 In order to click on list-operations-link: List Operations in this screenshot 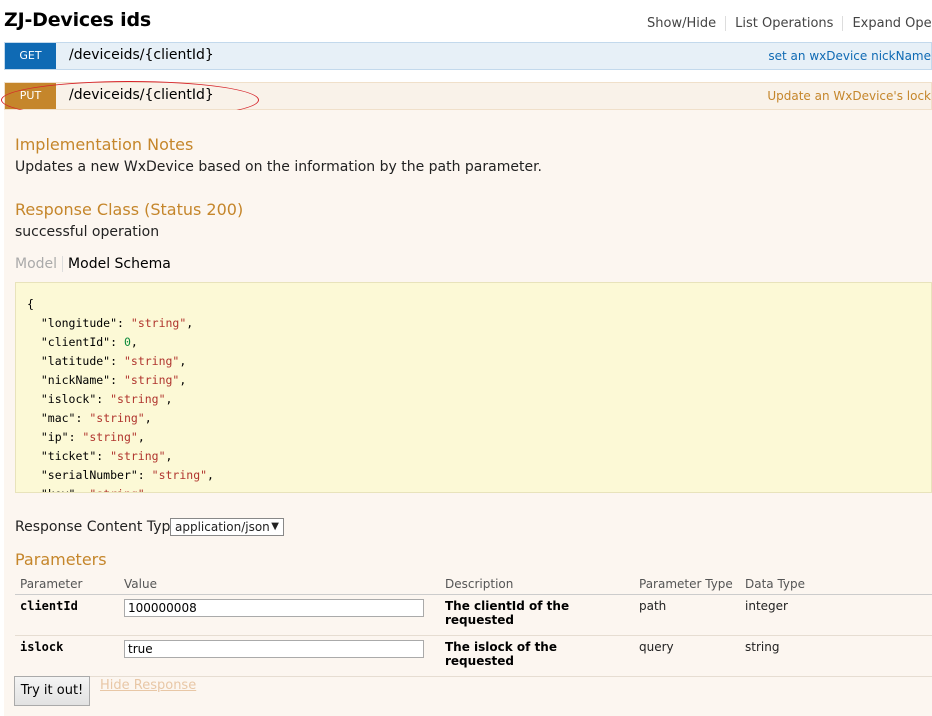, I will do `click(785, 23)`.